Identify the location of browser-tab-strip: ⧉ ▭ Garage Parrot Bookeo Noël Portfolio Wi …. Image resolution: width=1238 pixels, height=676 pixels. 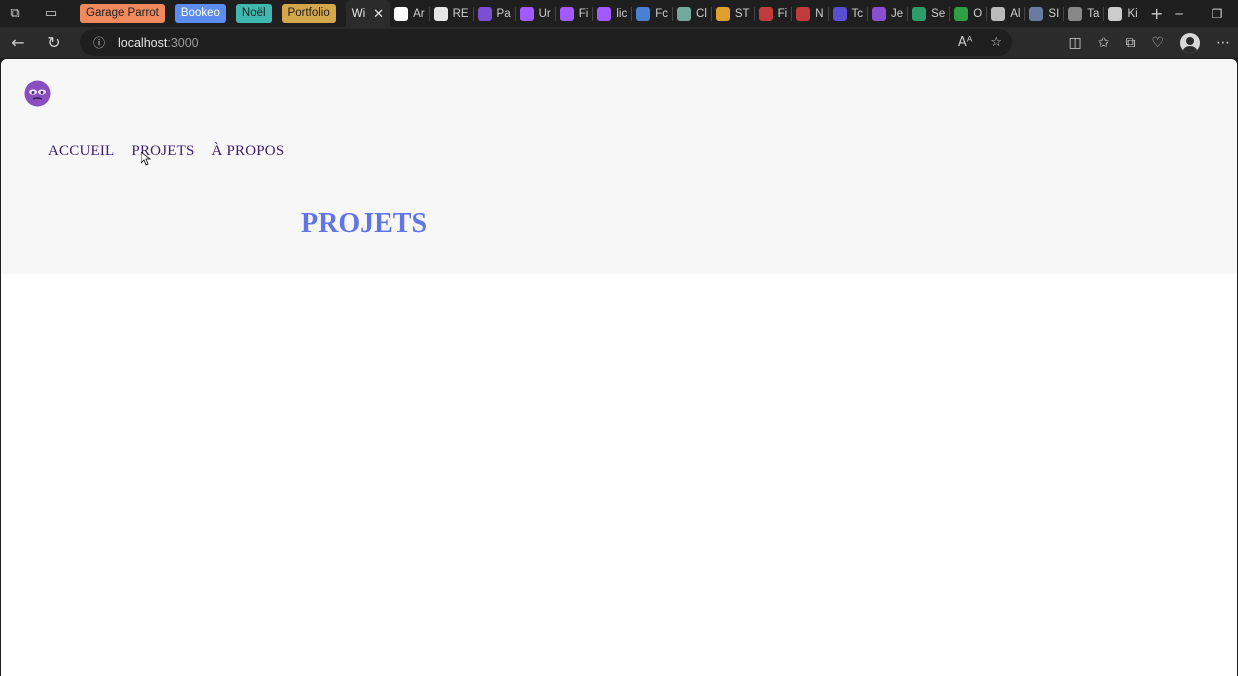
(619, 13).